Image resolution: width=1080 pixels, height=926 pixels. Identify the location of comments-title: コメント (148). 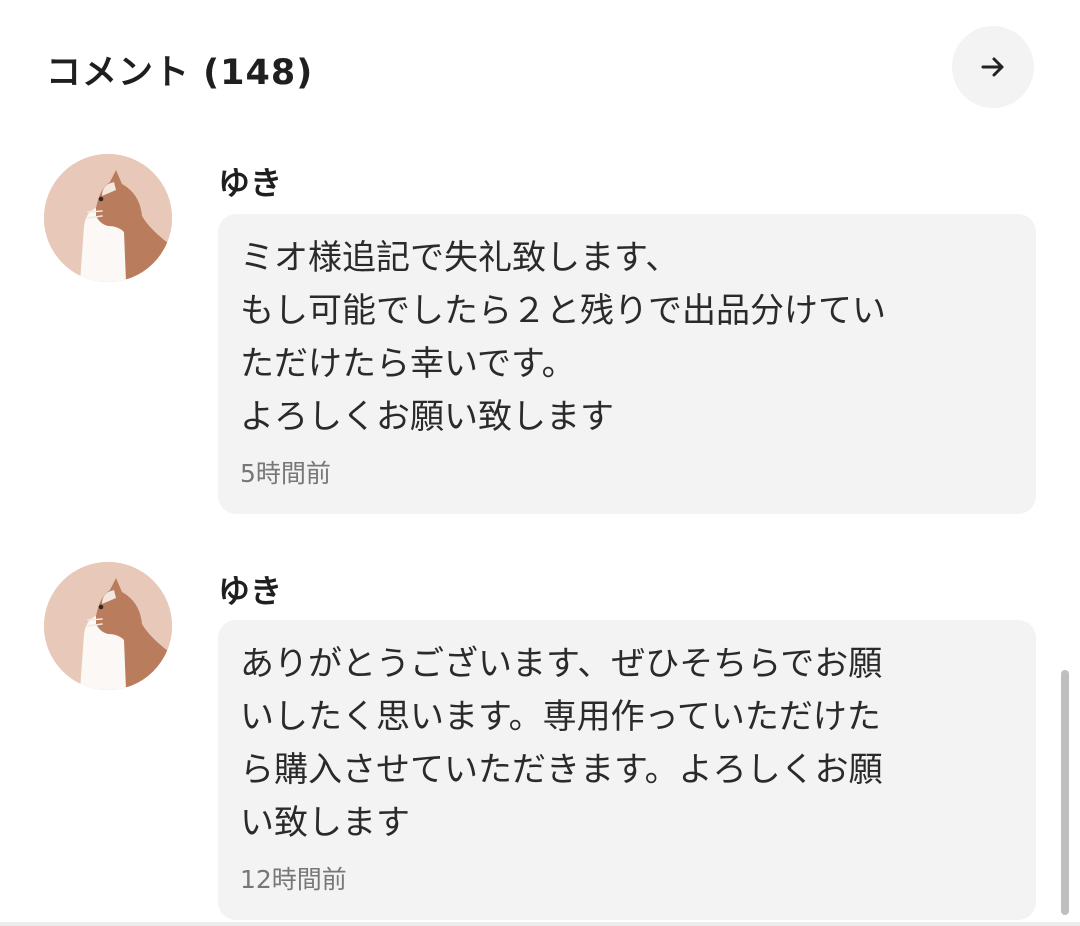
(180, 73).